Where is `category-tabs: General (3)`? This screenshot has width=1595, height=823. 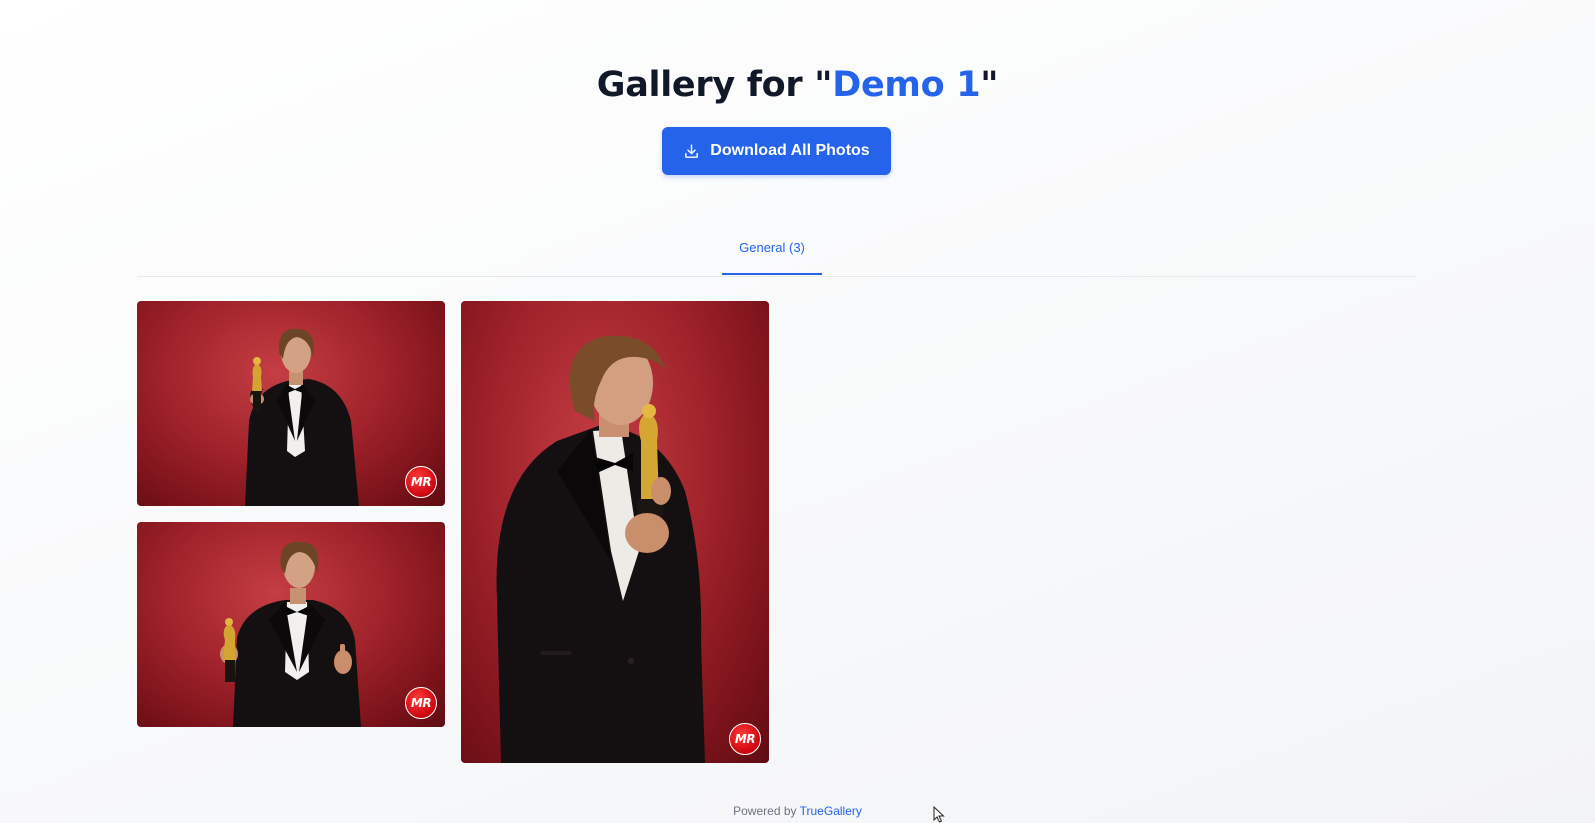
category-tabs: General (3) is located at coordinates (776, 250).